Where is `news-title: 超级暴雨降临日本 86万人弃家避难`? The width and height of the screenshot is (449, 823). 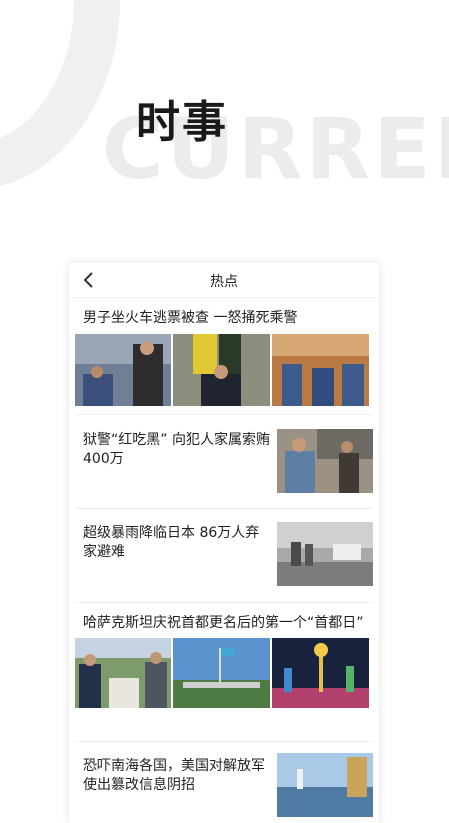
news-title: 超级暴雨降临日本 86万人弃家避难 is located at coordinates (171, 542).